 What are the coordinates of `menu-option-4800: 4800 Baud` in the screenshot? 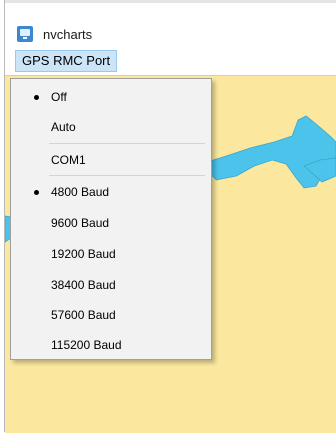 It's located at (111, 192).